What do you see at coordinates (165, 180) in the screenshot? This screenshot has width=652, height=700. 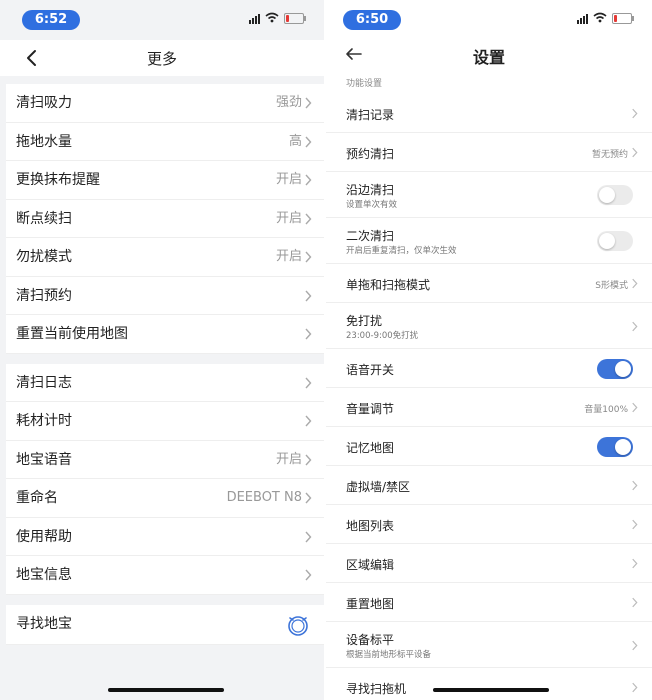 I see `settings-row: 更换抹布提醒 开启` at bounding box center [165, 180].